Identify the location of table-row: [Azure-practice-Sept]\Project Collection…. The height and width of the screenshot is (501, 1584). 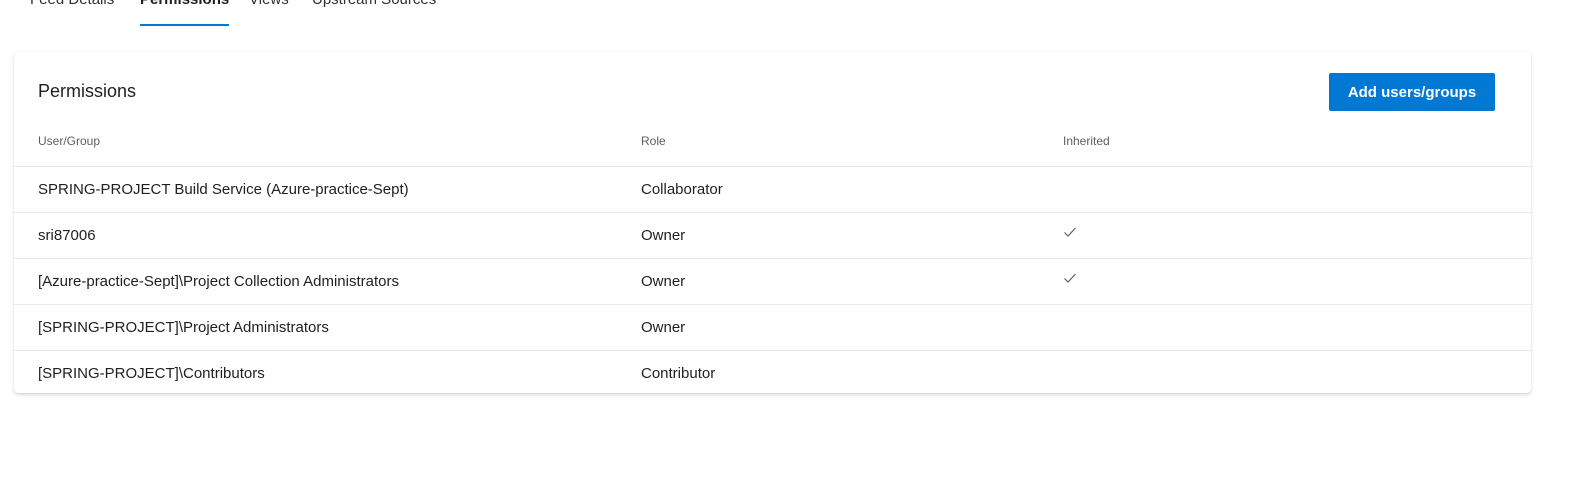
(772, 282).